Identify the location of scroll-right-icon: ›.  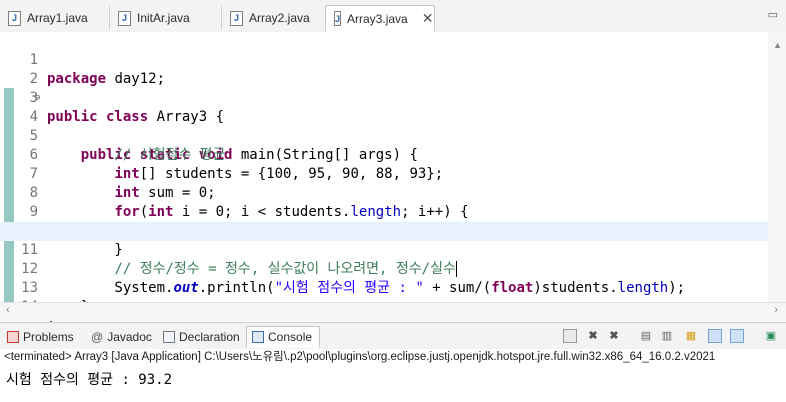
(776, 310).